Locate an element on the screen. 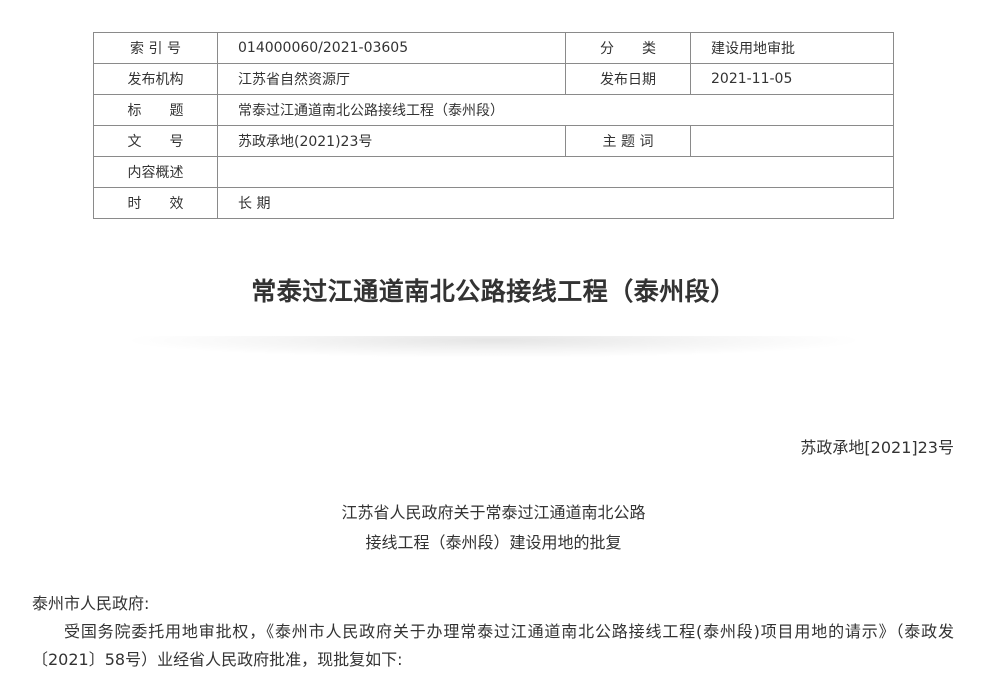  publisher-label: 发布机构 is located at coordinates (155, 79).